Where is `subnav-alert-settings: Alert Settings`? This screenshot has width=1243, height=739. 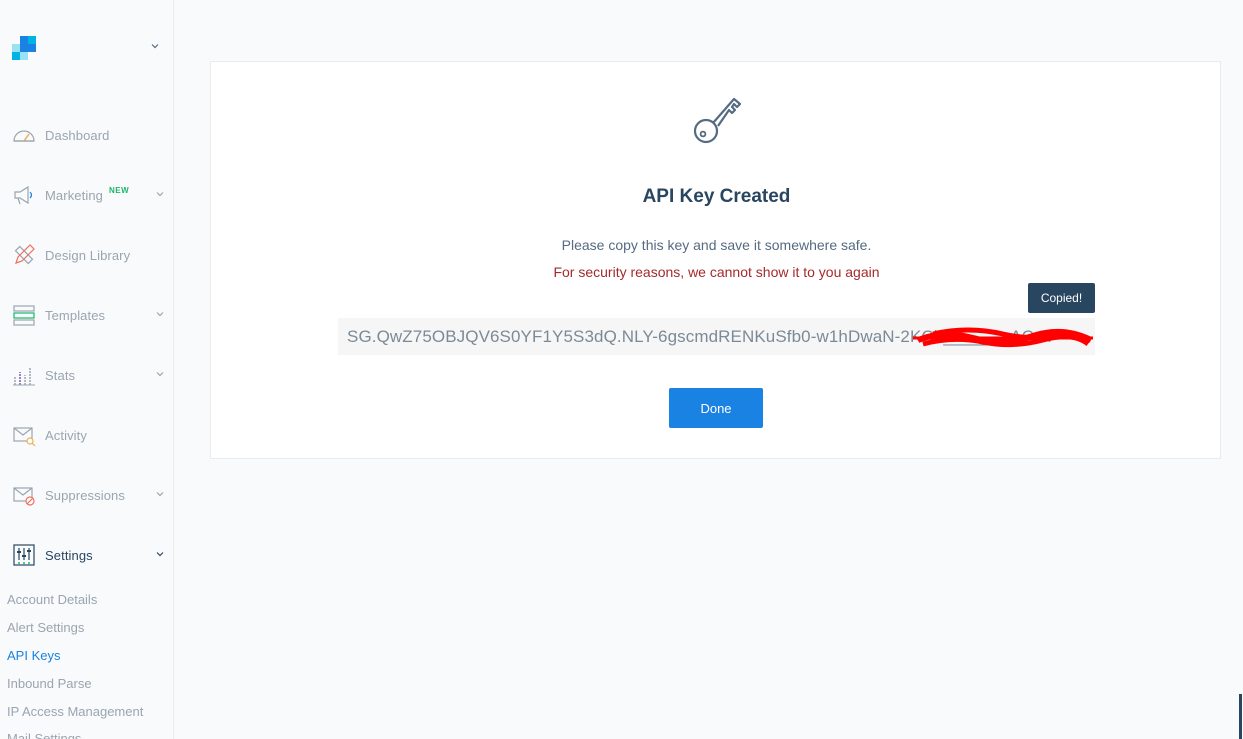
subnav-alert-settings: Alert Settings is located at coordinates (45, 627).